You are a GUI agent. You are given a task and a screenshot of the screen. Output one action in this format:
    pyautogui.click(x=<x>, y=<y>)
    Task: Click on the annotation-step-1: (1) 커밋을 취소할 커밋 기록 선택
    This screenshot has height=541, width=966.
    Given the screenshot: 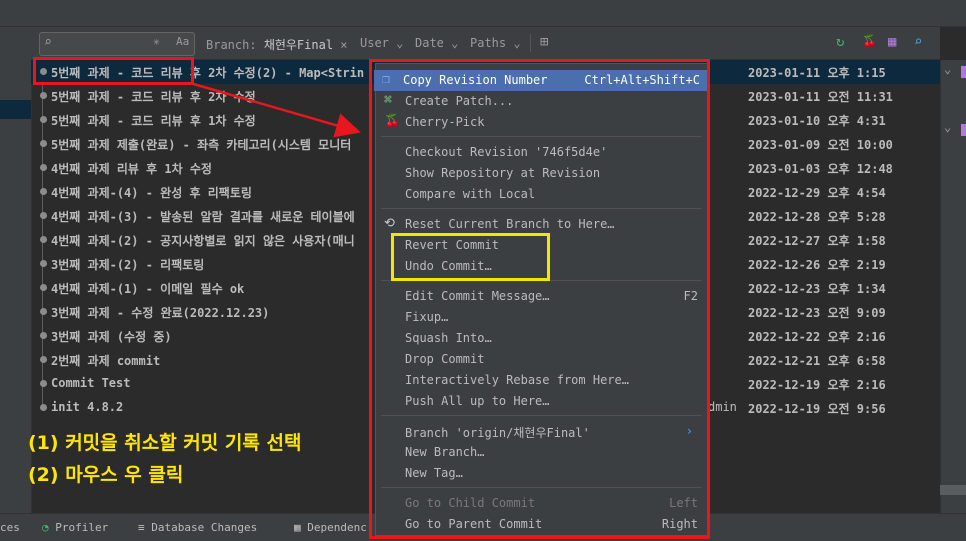 What is the action you would take?
    pyautogui.click(x=165, y=443)
    